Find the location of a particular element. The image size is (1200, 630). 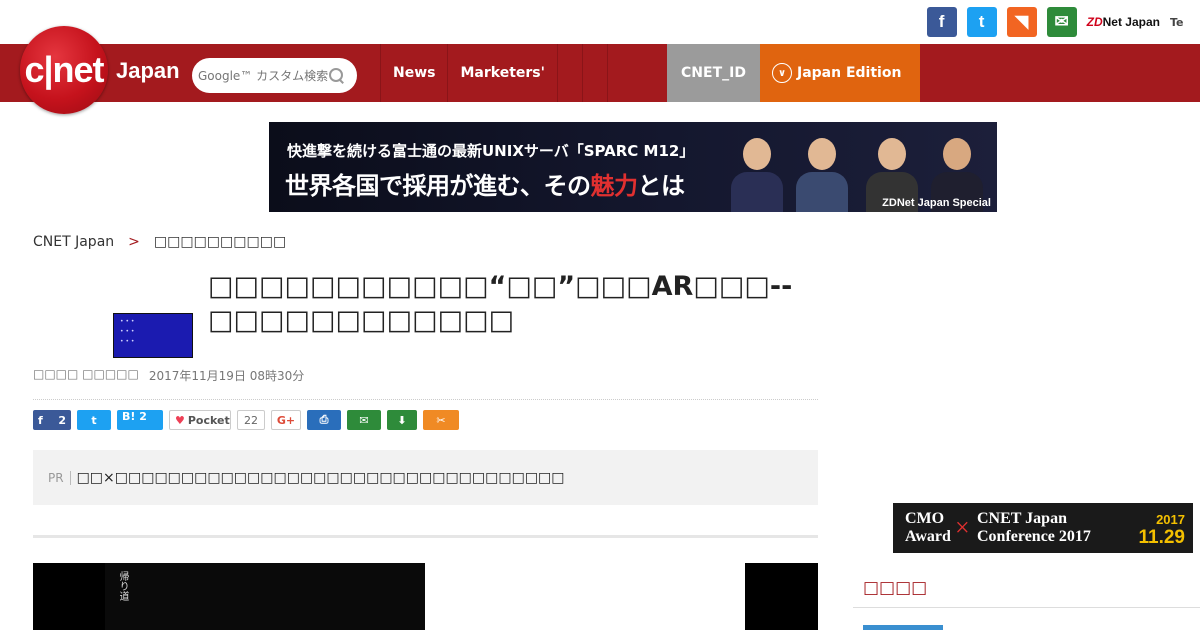

banner-tag: ZDNet Japan Special is located at coordinates (936, 203).